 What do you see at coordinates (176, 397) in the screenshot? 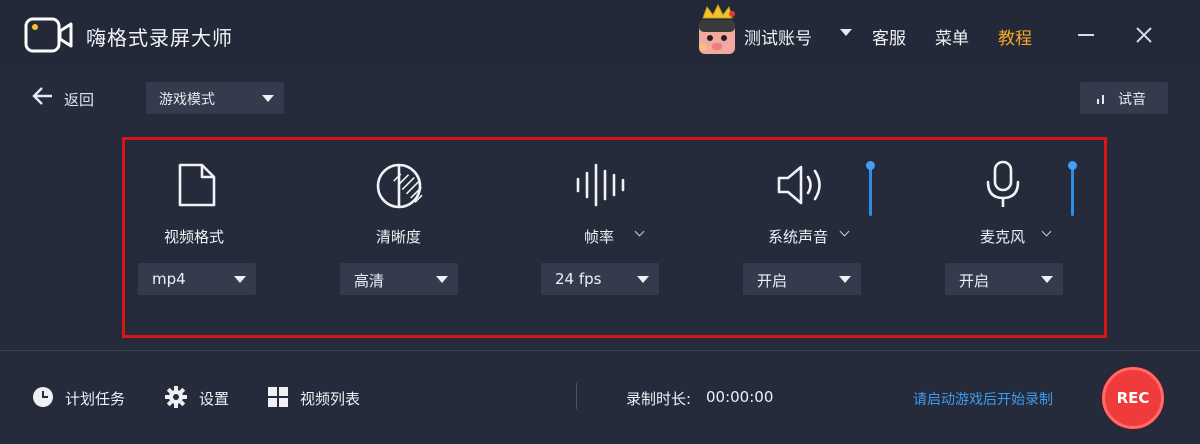
I see `gear-icon` at bounding box center [176, 397].